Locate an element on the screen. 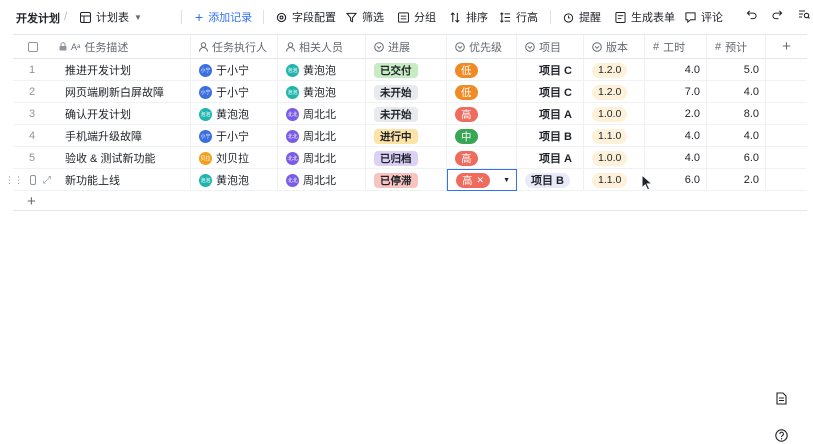  priority-cell: 高 ✕ ▼ is located at coordinates (482, 180).